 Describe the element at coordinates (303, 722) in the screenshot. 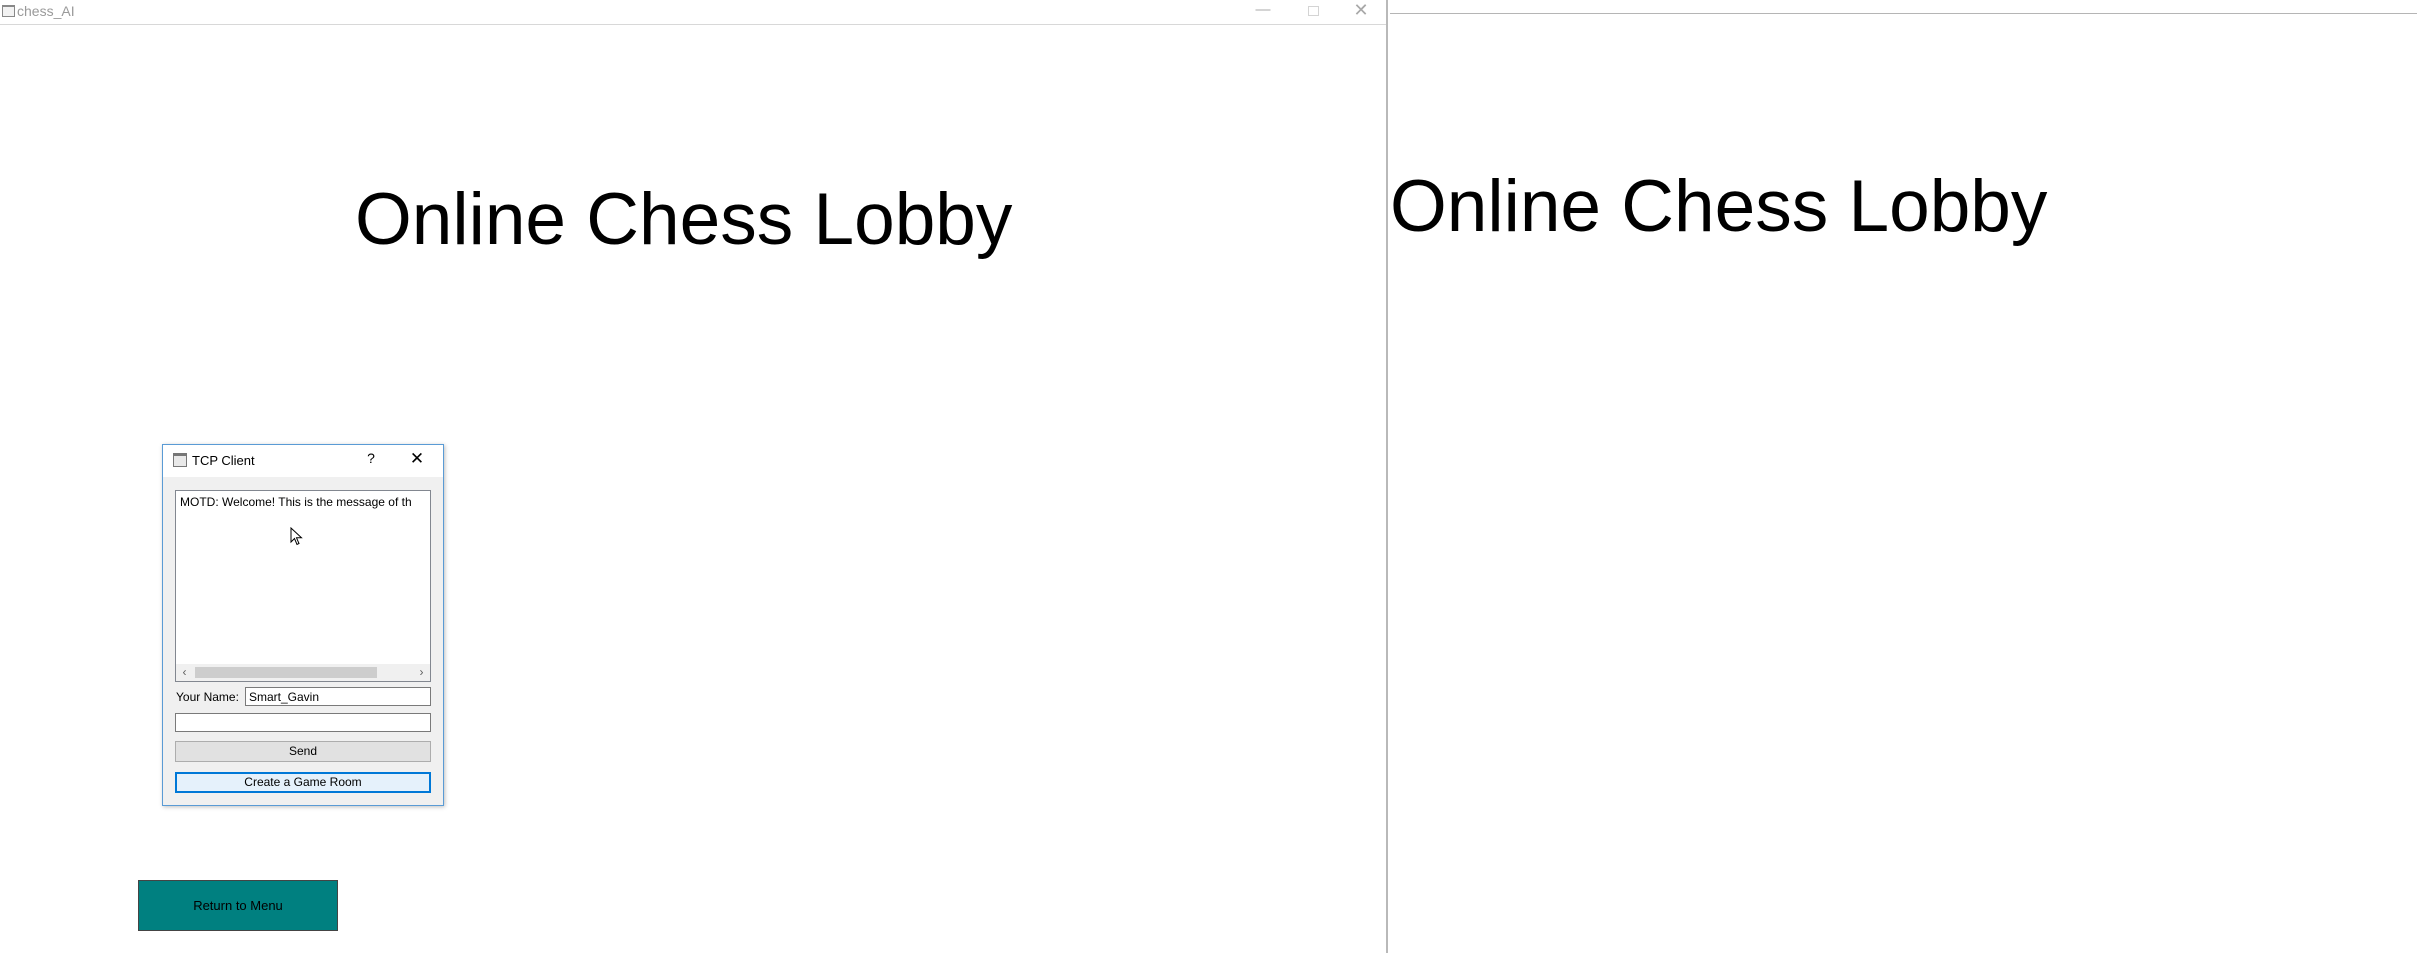

I see `message-input` at that location.